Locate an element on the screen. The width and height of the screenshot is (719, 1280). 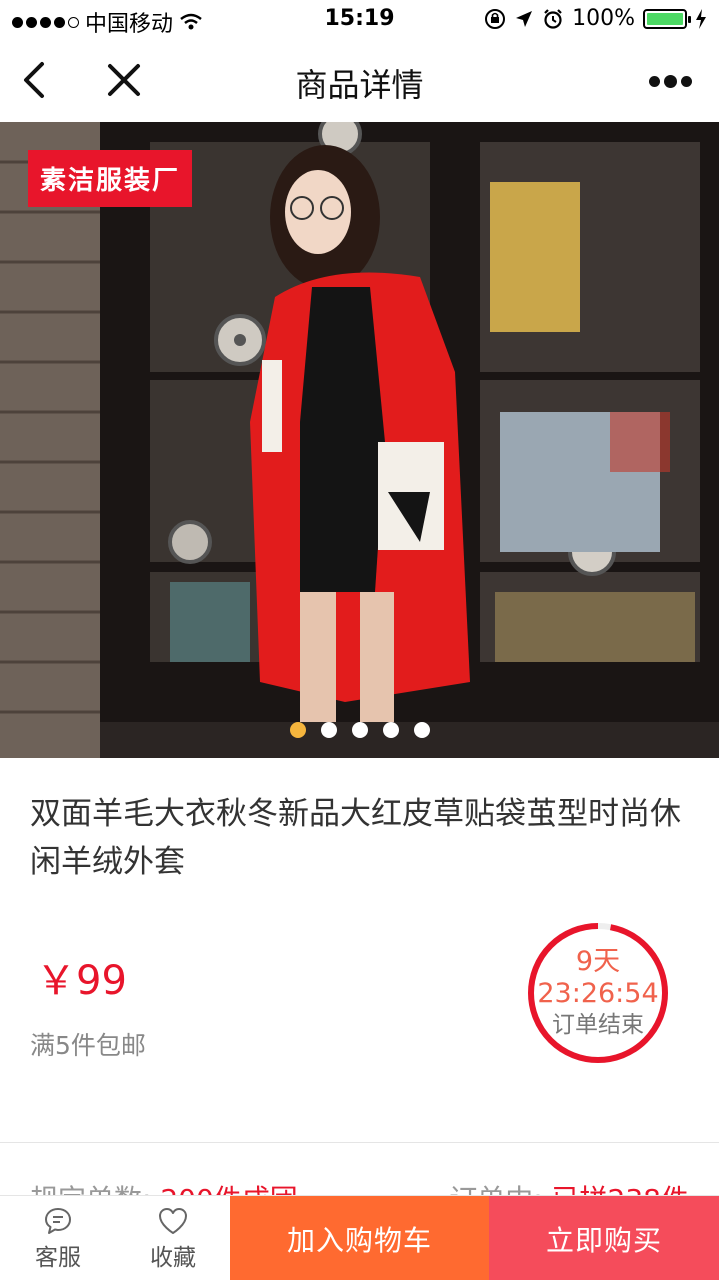
product-price: ￥99 is located at coordinates (81, 981).